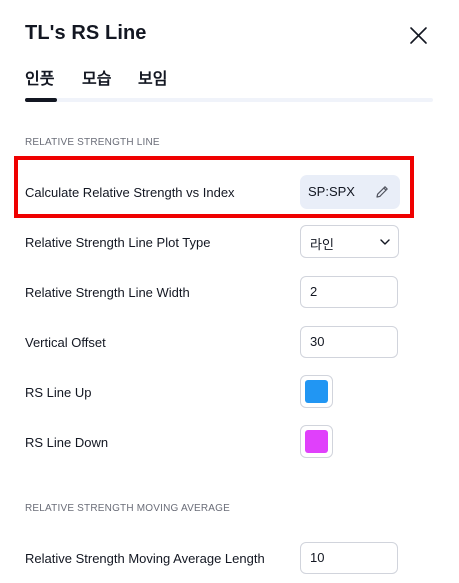 This screenshot has height=583, width=459. Describe the element at coordinates (349, 342) in the screenshot. I see `vertical-offset-input: 30` at that location.